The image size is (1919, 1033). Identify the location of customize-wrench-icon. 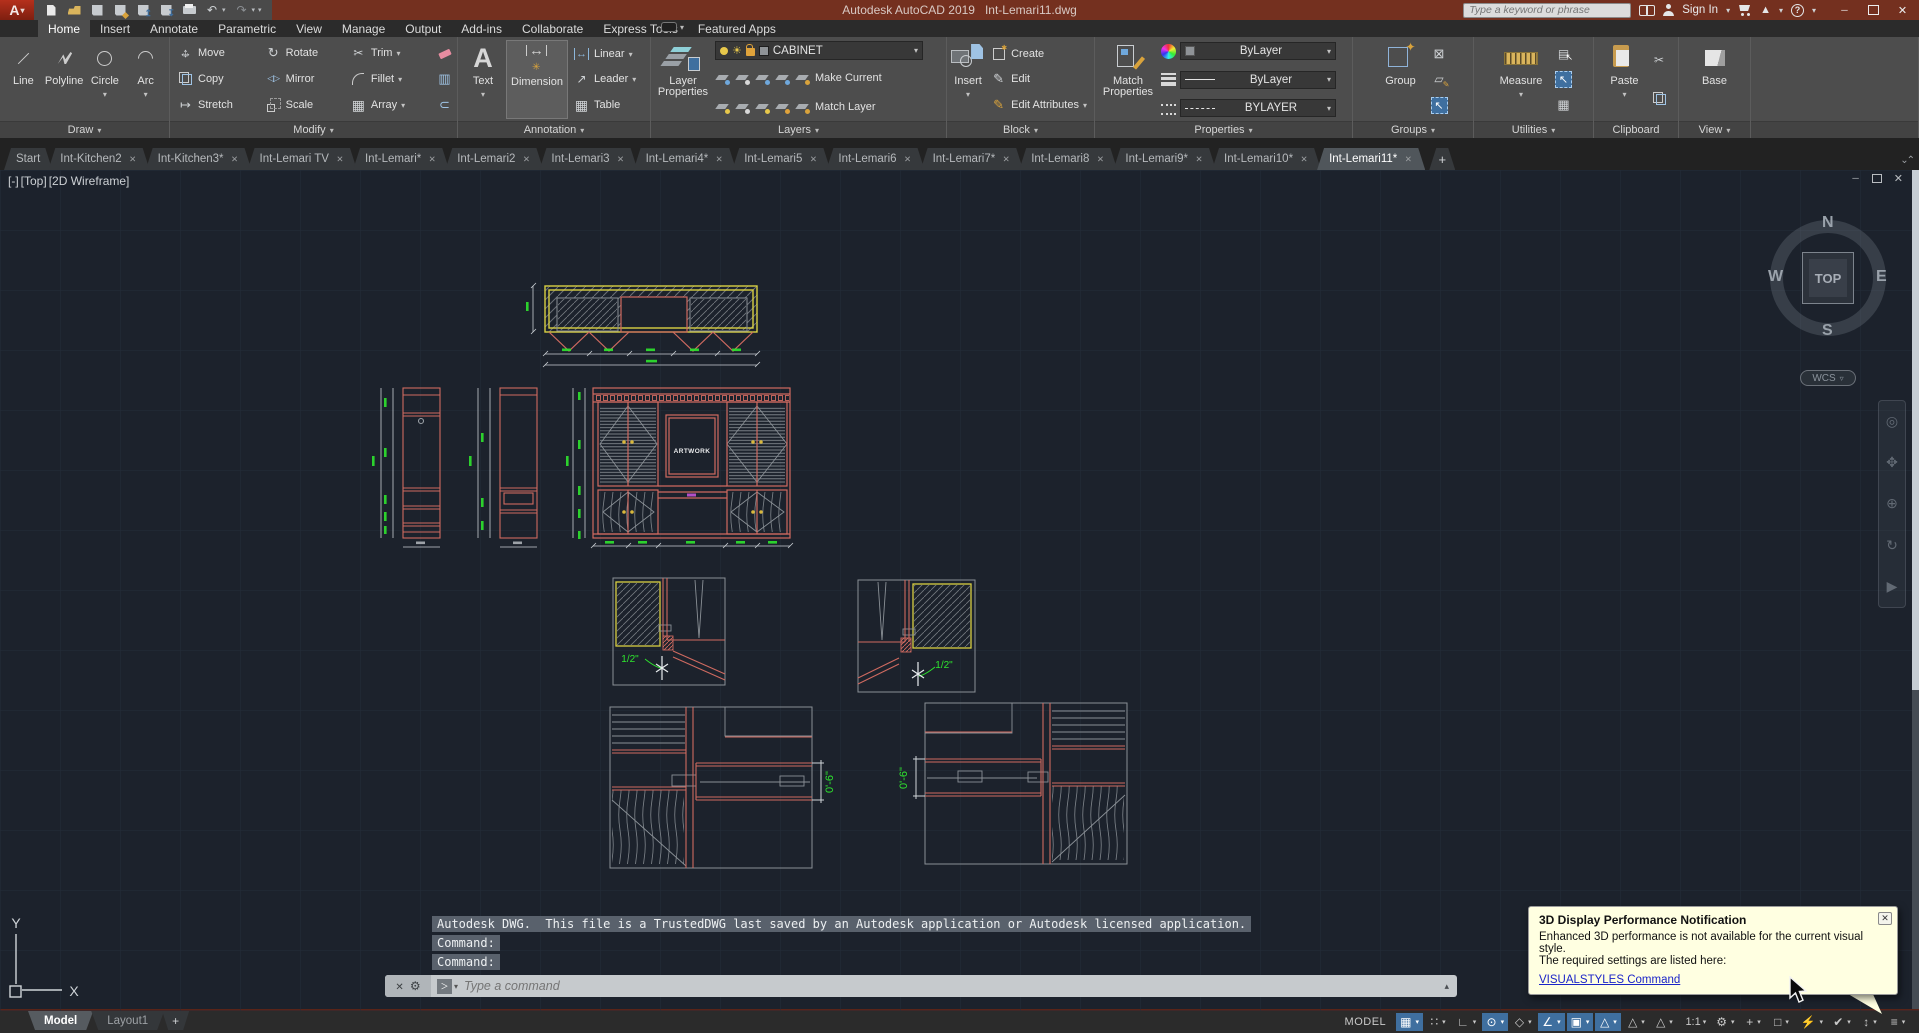
(415, 986).